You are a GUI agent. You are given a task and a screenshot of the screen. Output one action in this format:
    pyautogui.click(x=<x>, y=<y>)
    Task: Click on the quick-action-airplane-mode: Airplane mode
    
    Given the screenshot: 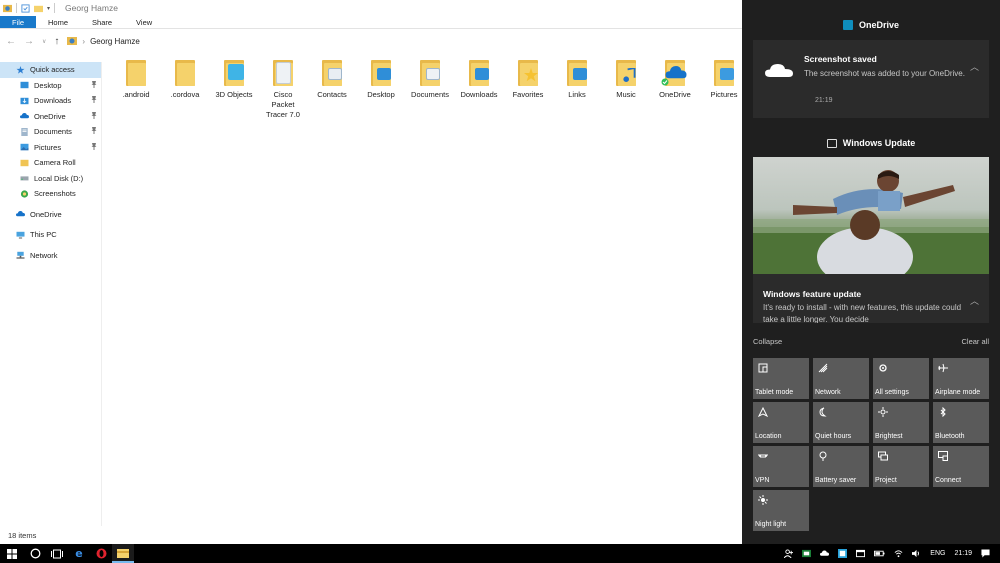 What is the action you would take?
    pyautogui.click(x=961, y=378)
    